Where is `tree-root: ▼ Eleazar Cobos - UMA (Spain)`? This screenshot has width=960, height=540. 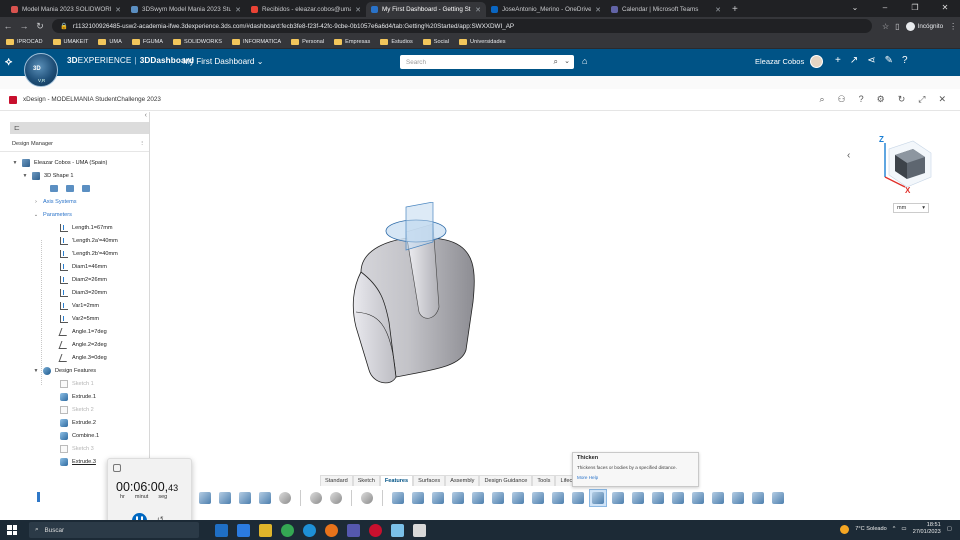 tree-root: ▼ Eleazar Cobos - UMA (Spain) is located at coordinates (74, 162).